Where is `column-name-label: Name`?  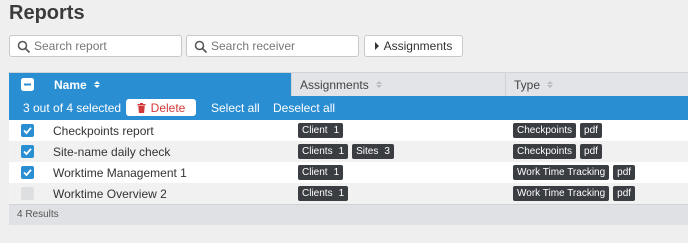 column-name-label: Name is located at coordinates (70, 84).